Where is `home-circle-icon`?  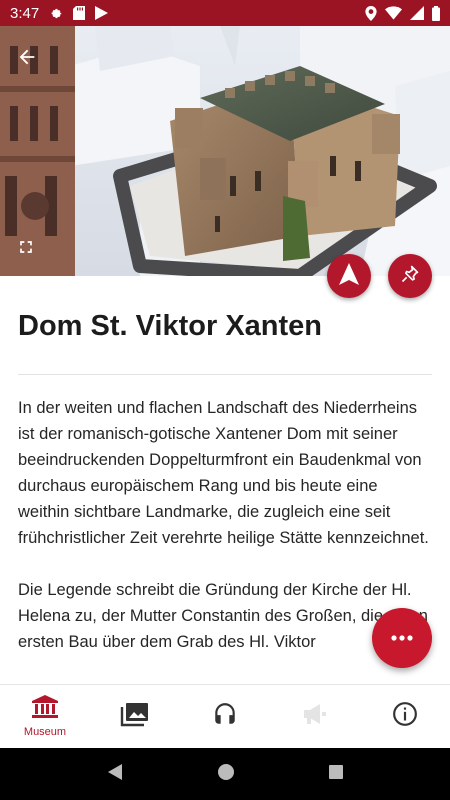 home-circle-icon is located at coordinates (226, 774).